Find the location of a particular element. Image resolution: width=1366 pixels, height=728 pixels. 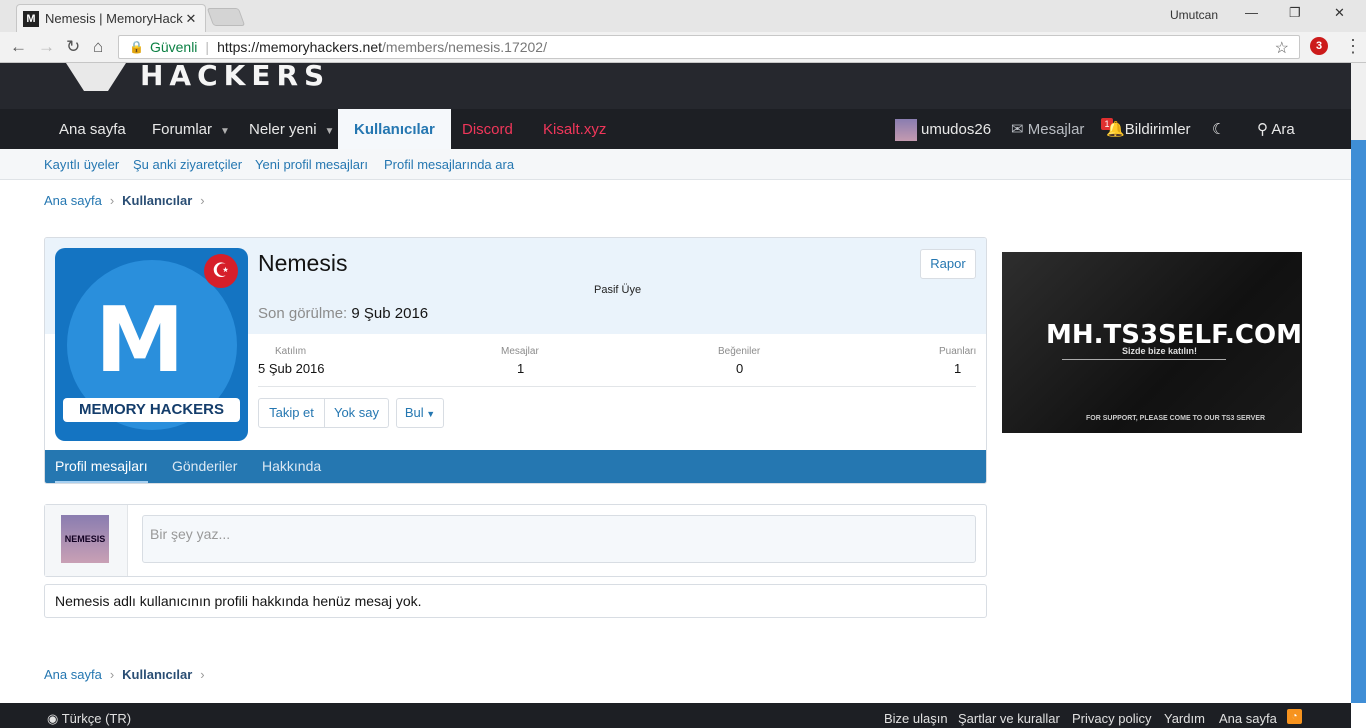

tab-about: Hakkında is located at coordinates (291, 466).